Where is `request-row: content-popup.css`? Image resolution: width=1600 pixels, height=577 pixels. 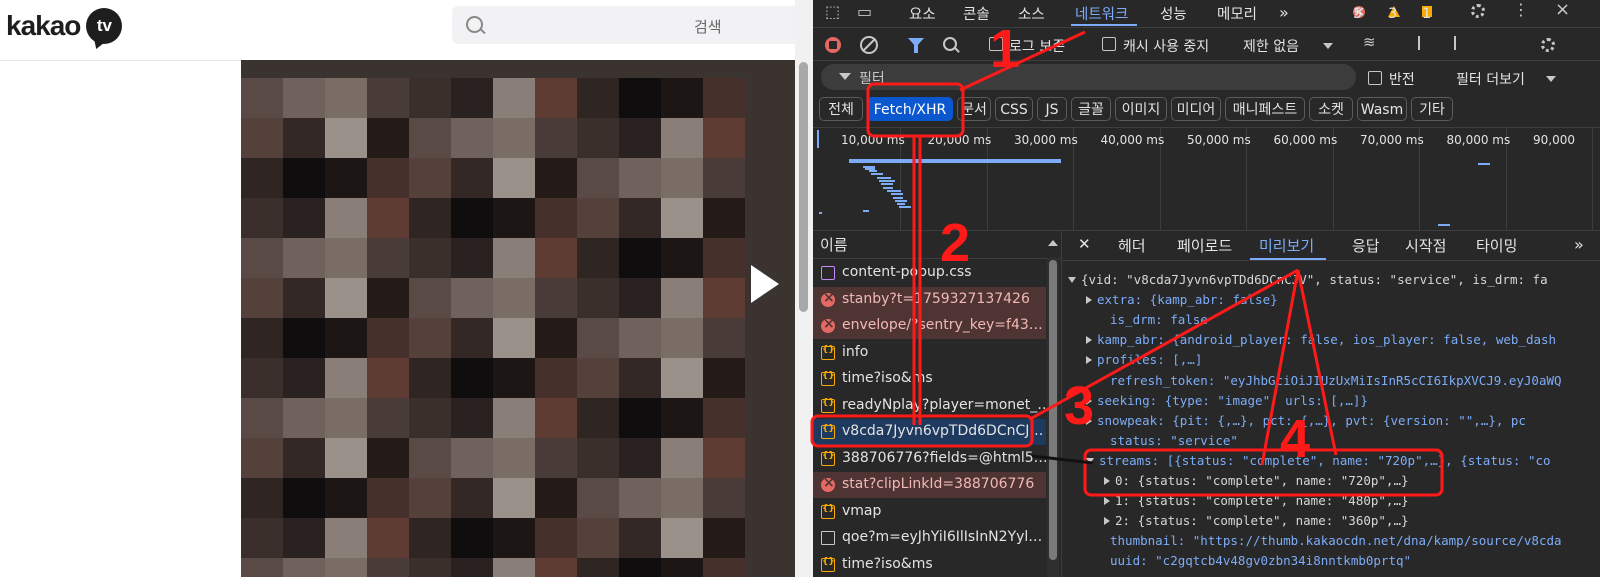 request-row: content-popup.css is located at coordinates (929, 273).